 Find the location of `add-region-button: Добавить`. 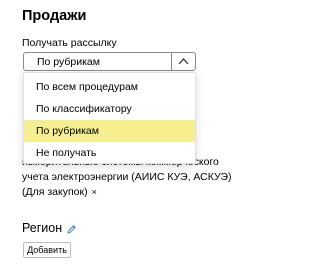

add-region-button: Добавить is located at coordinates (47, 250).